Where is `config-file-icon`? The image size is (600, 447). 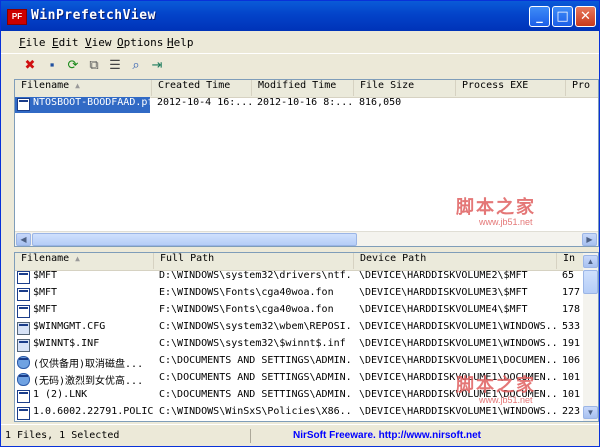
config-file-icon is located at coordinates (23, 328).